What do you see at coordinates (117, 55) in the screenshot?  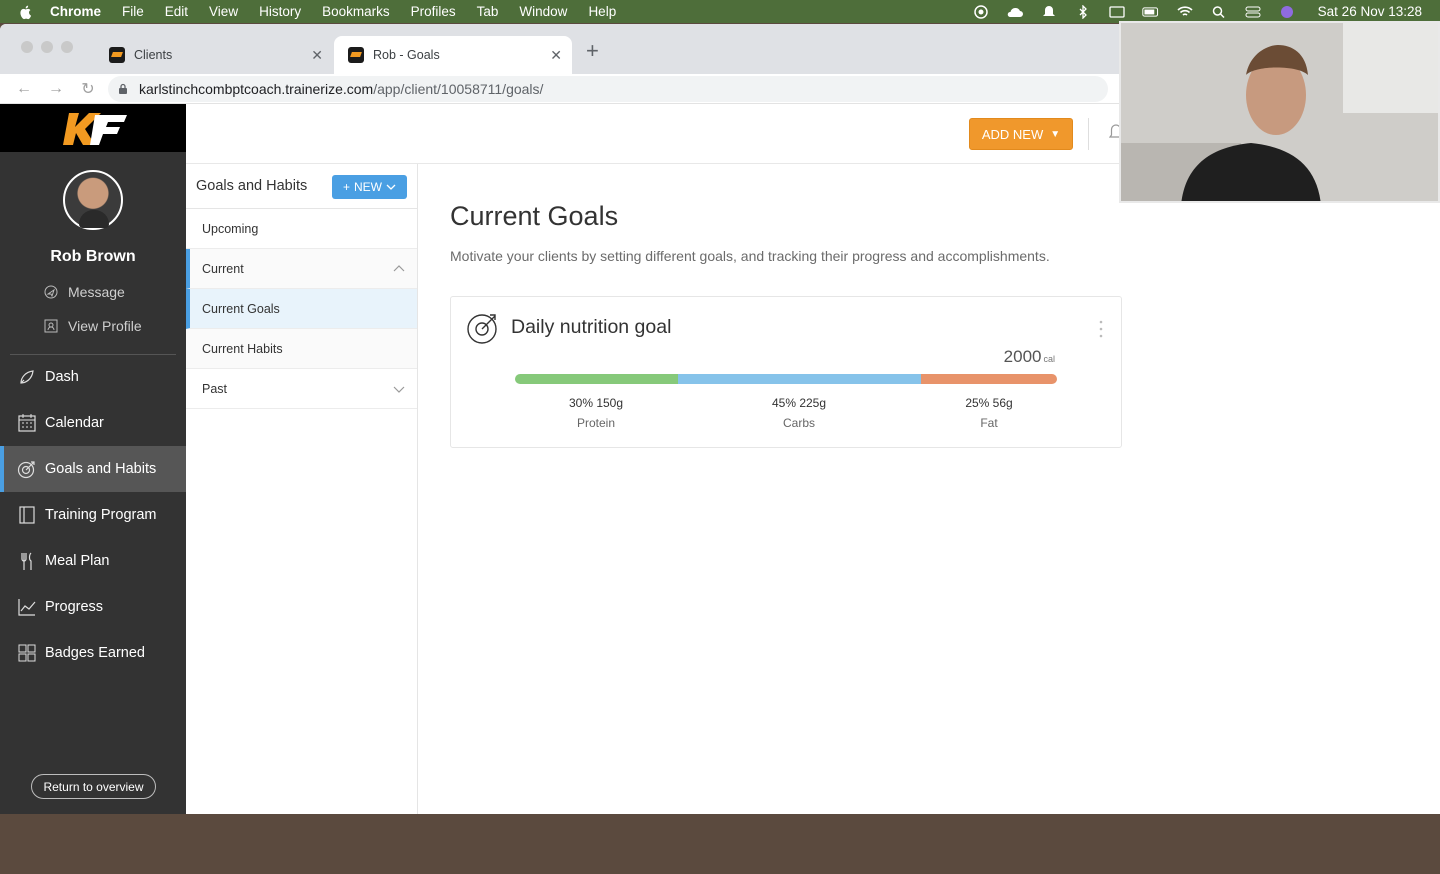 I see `favicon-icon` at bounding box center [117, 55].